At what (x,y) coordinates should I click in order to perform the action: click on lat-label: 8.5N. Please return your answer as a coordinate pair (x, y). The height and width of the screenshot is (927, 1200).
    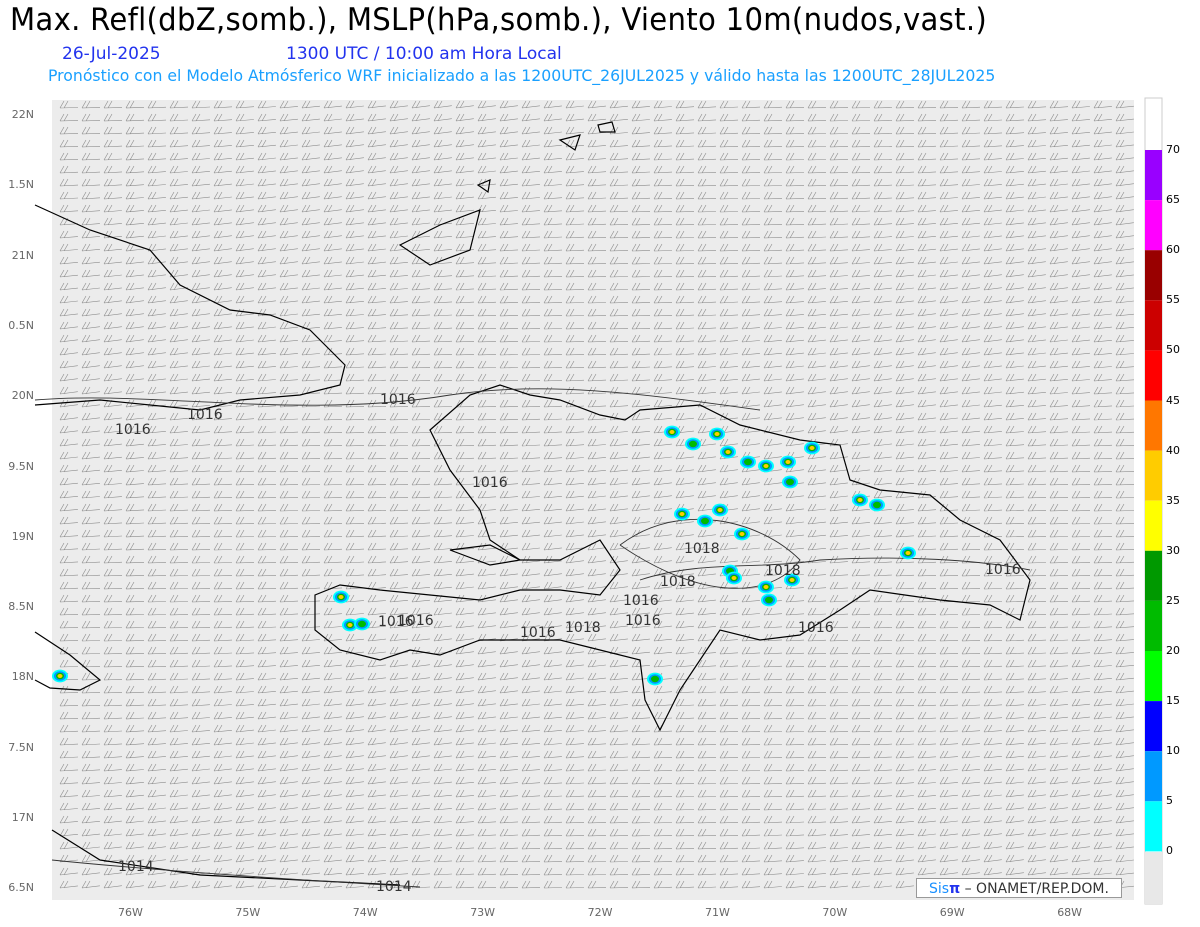
    Looking at the image, I should click on (21, 607).